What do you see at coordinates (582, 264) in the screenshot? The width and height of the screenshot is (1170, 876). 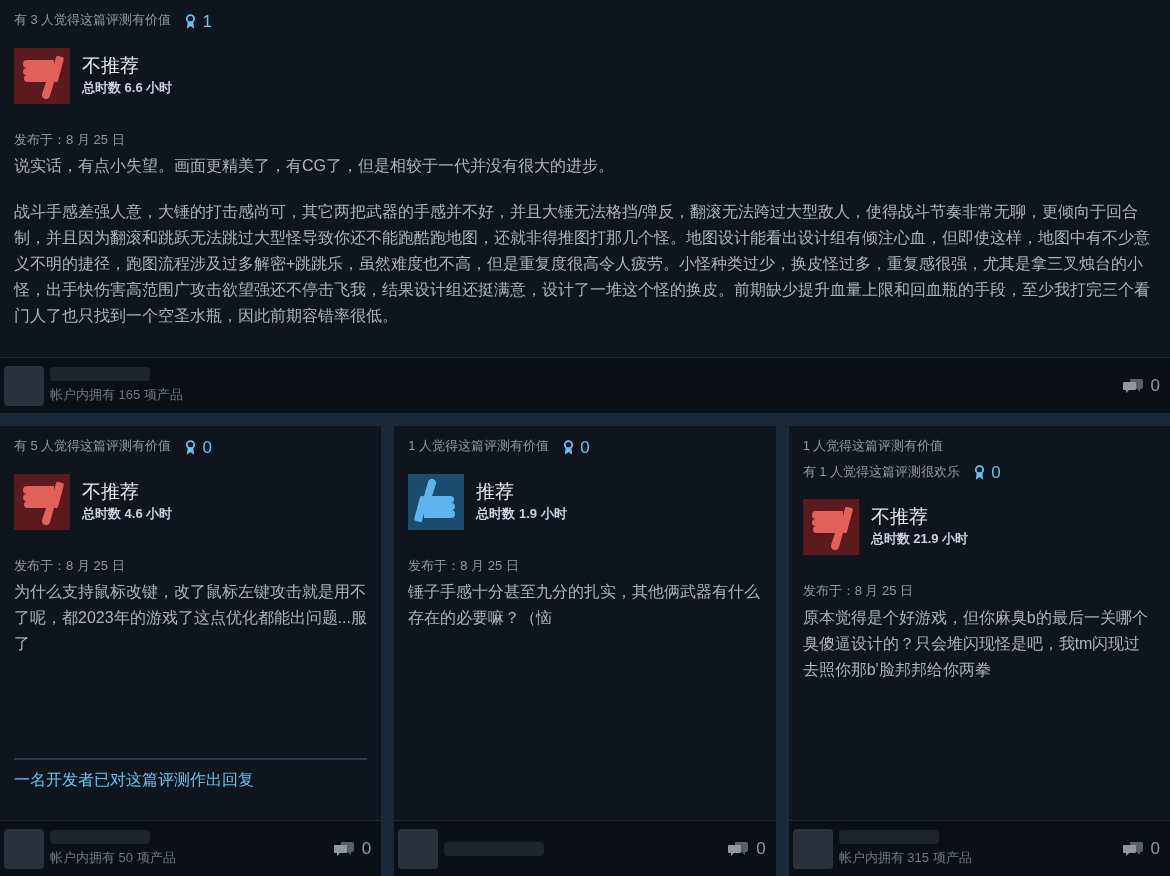 I see `review-text: 战斗手感差强人意，大锤的打击感尚可，其它两把武器的手感并不好，并且大锤无法格挡/弹反，翻滚无法跨过大型敌人，使得战斗节奏非常无聊，更倾向于回合制，并且因为翻滚和跳跃无法跳过大型怪导致你还不能跑酷跑地图，还就非得推图打那几个怪。地图设计能看出设计组有倾注心血，但即使这样，地图中有不少意义不明的捷径，跑图流程涉及过多解密+跳跳乐，虽然难度也不高，但是重复度很高令人疲劳。小怪种类过少，换皮怪过多，重复感很强，尤其是拿三叉烛台的小怪，出手快伤害高范围广攻击欲望强还不停击飞我，结果设计组还挺满意，设计了一堆这个怪的换皮。前期缺少提升血量上限和回血瓶的手段，至少我打完三个看门人了也只找到一个空圣水瓶，因此前期容错率很低。` at bounding box center [582, 264].